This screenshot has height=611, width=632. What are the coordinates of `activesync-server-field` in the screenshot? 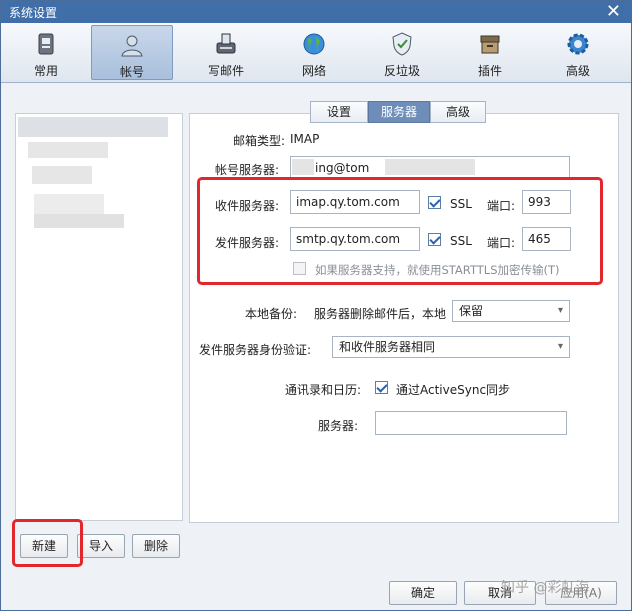 It's located at (471, 423).